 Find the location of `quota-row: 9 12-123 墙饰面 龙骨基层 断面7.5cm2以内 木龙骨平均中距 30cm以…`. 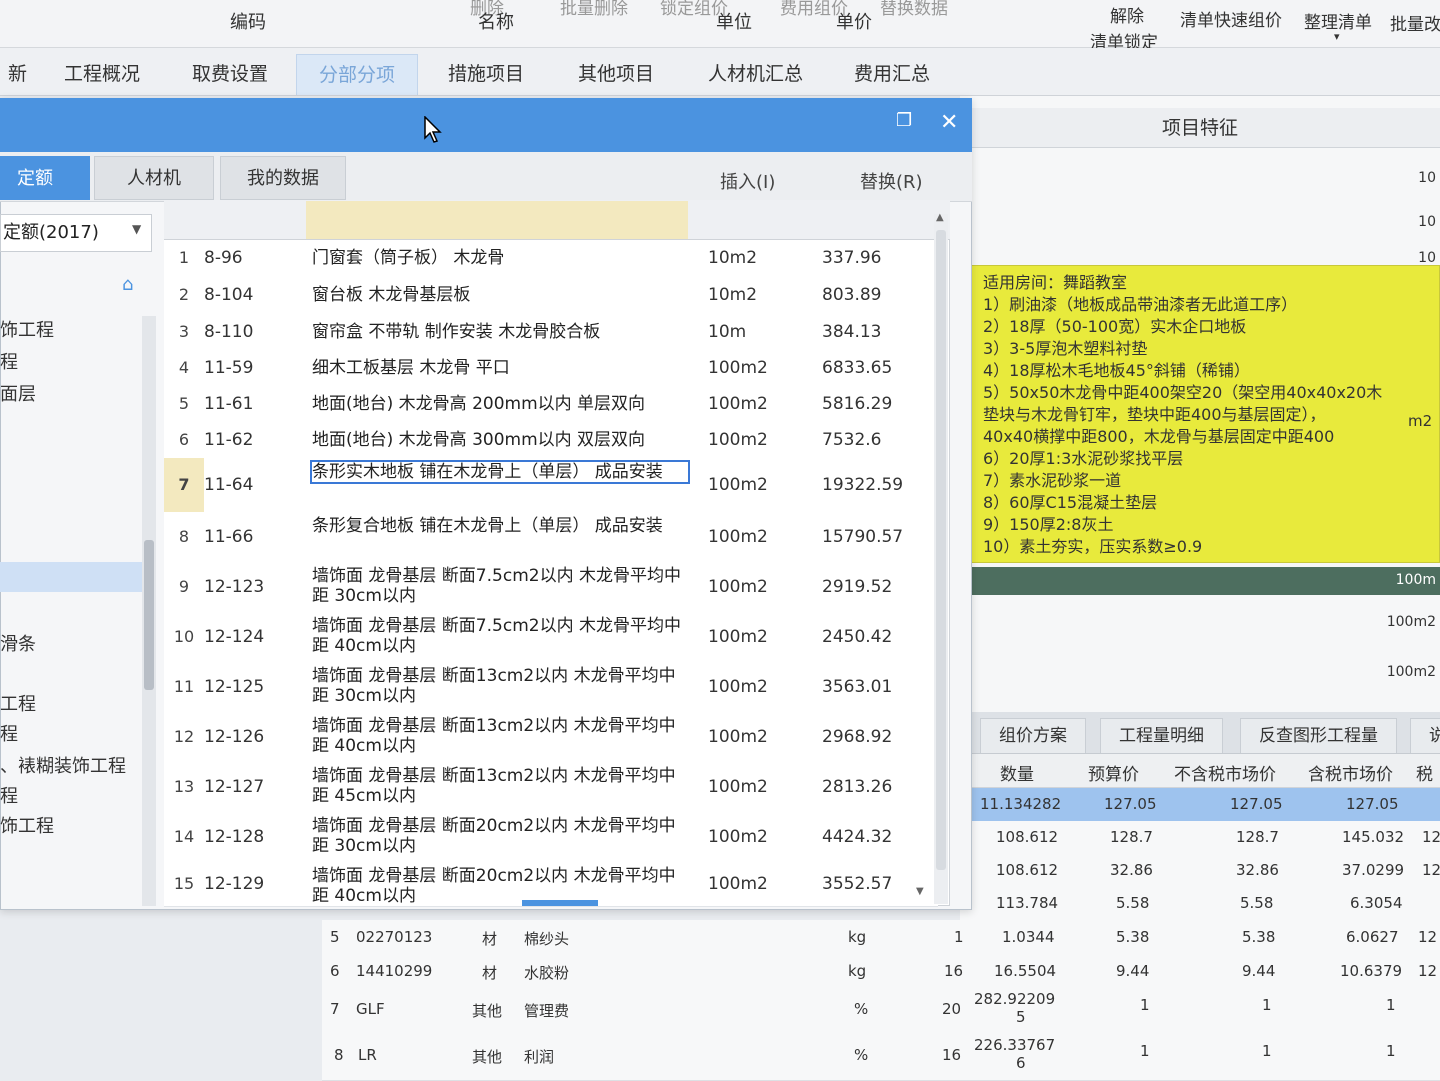

quota-row: 9 12-123 墙饰面 龙骨基层 断面7.5cm2以内 木龙骨平均中距 30cm以… is located at coordinates (551, 587).